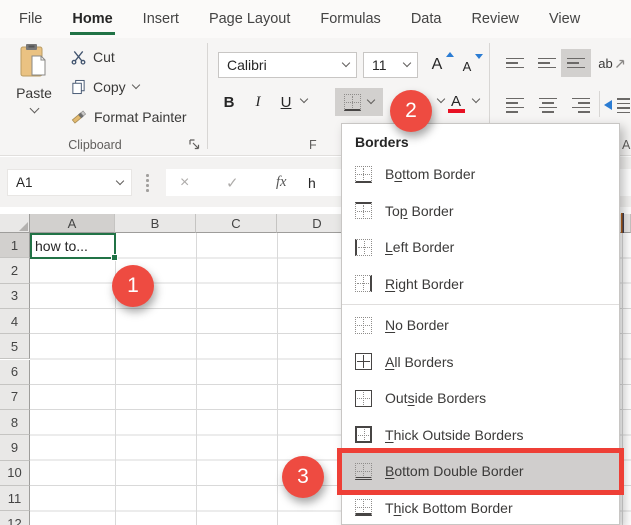 The height and width of the screenshot is (525, 631). I want to click on copy-button: Copy, so click(105, 87).